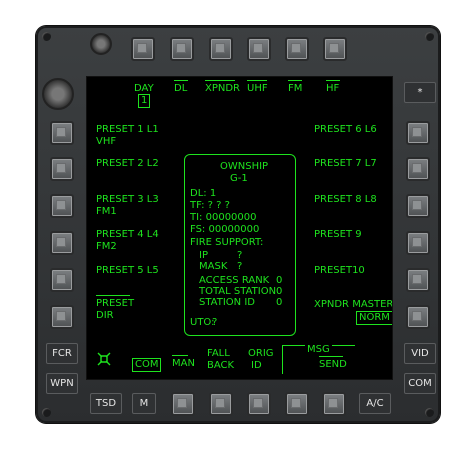  Describe the element at coordinates (181, 80) in the screenshot. I see `dl-arrow-icon` at that location.